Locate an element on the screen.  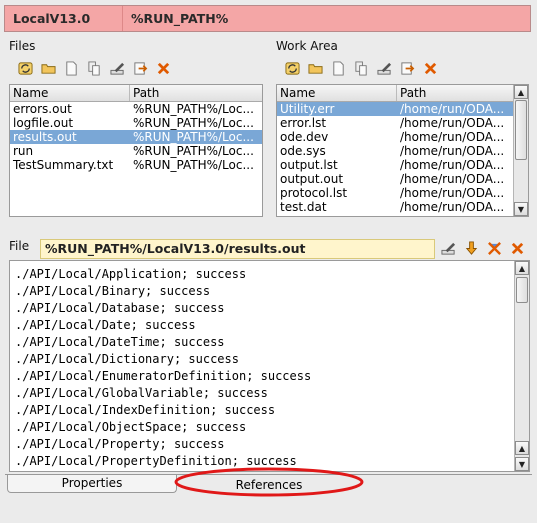
file-download-button is located at coordinates (471, 248).